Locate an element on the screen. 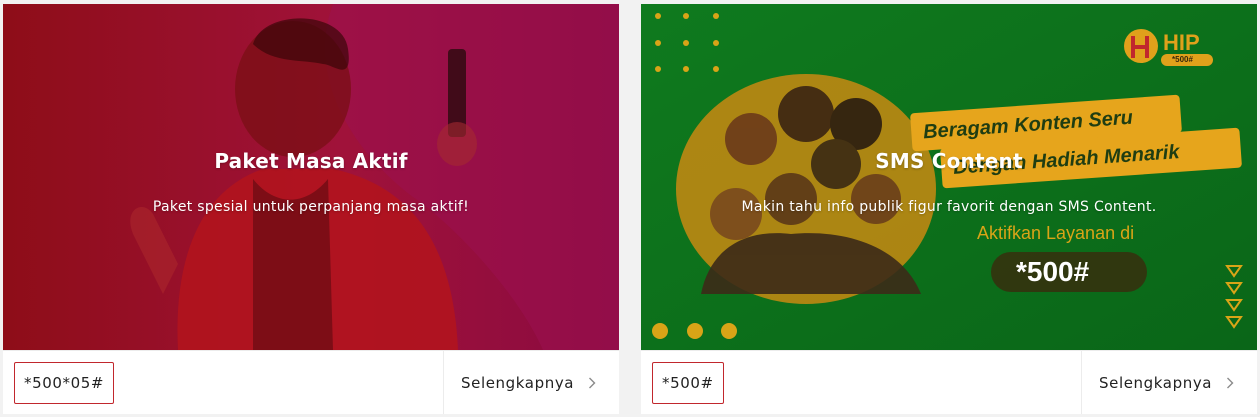  ussd-code-badge: *500# is located at coordinates (688, 383).